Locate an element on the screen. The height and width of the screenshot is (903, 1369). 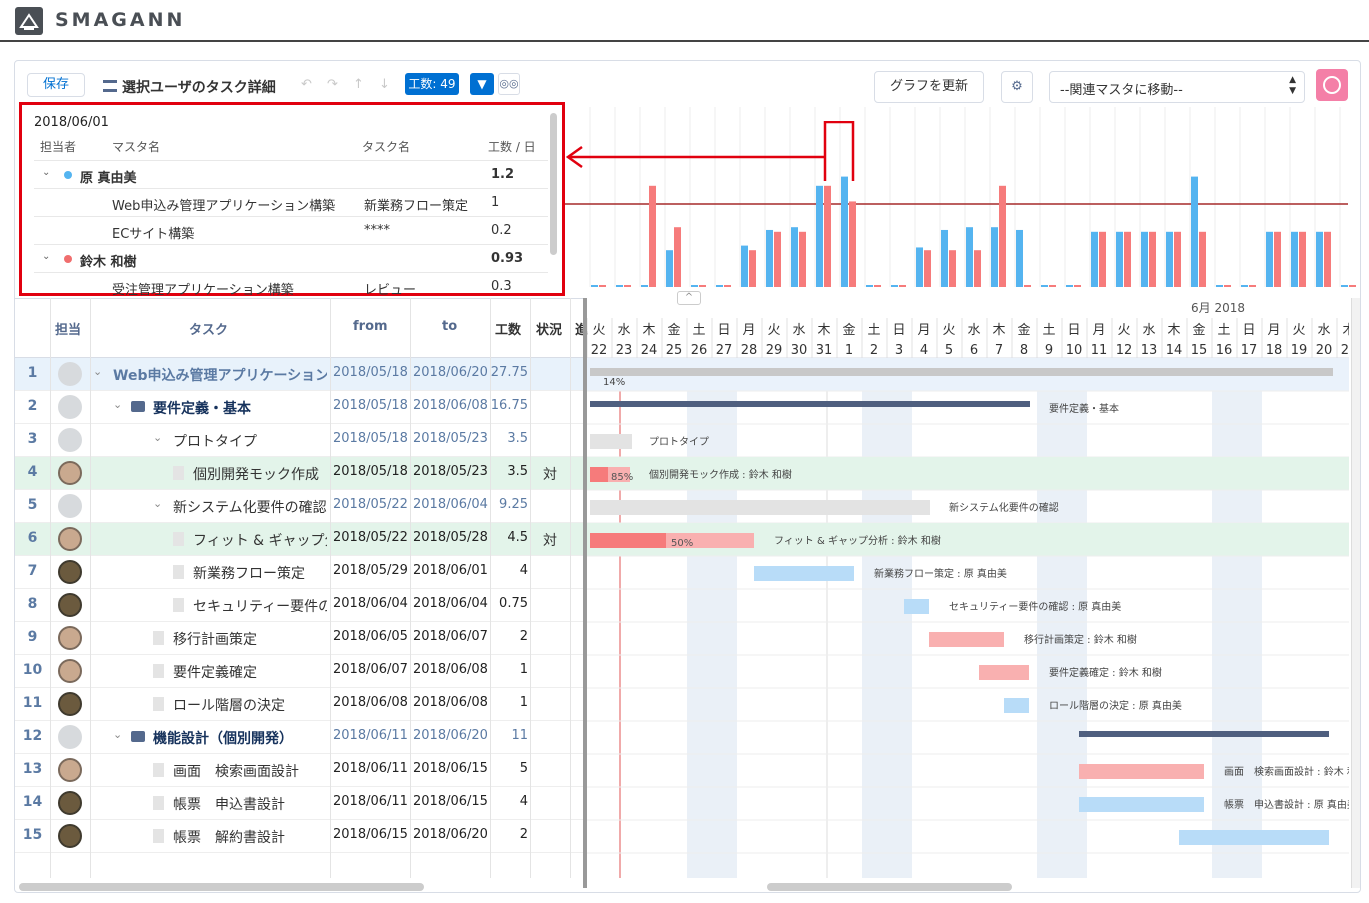
table-row: 12 ⌄ 機能設計（個別開発） 2018/06/11 2018/06/20 11 is located at coordinates (300, 737).